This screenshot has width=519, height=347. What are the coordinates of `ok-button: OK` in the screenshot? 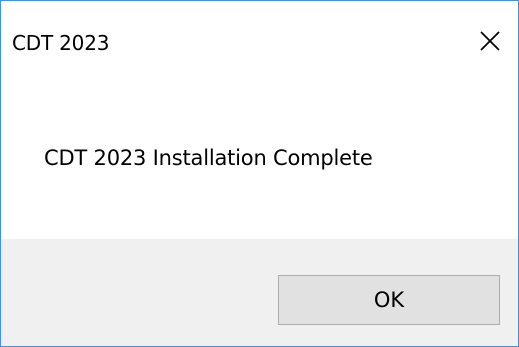 It's located at (389, 300).